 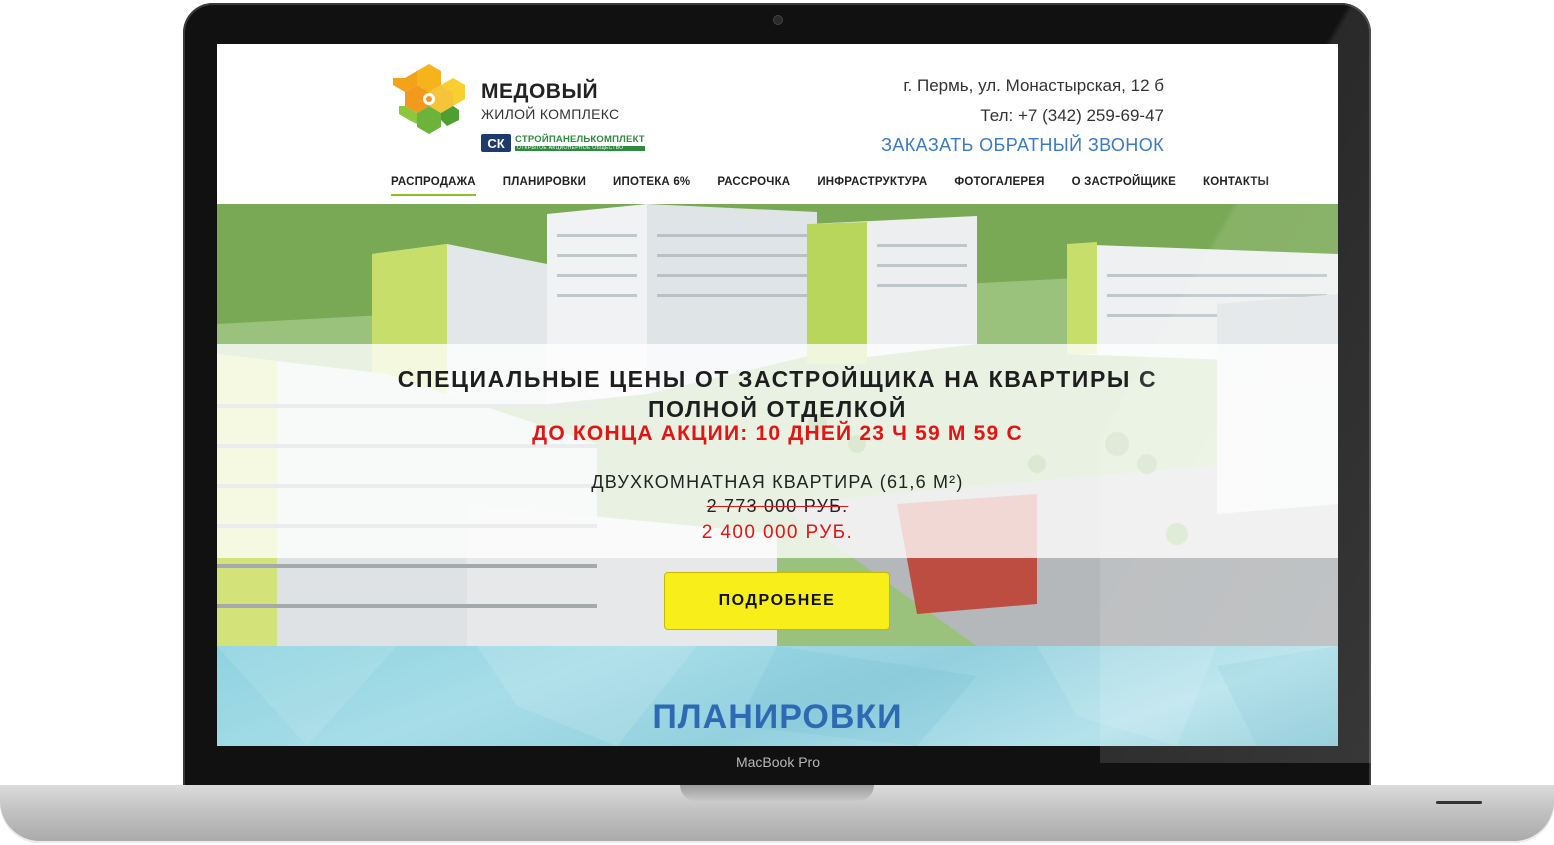 I want to click on nav-item-installment: РАССРОЧКА, so click(x=753, y=186).